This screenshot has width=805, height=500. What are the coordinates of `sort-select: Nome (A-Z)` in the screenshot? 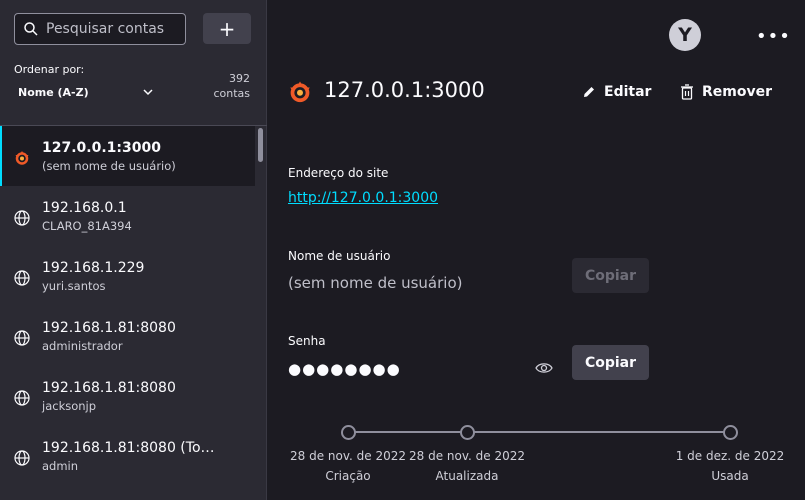 It's located at (53, 92).